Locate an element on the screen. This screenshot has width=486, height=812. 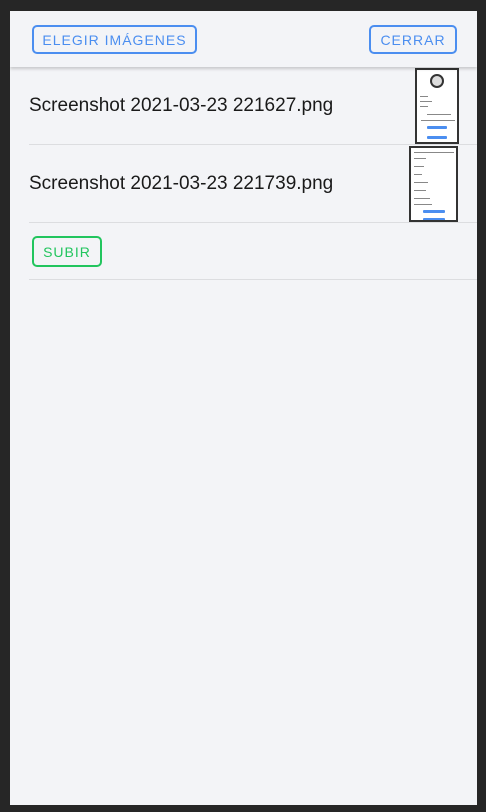
choose-images-button: ELEGIR IMÁGENES is located at coordinates (114, 39).